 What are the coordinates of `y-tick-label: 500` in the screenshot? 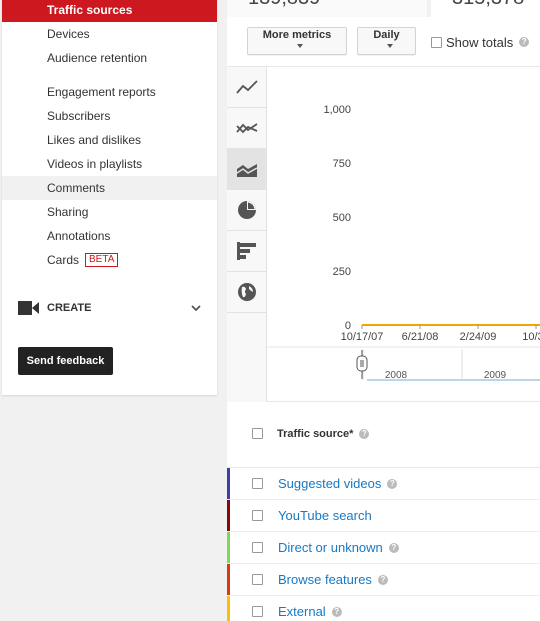 It's located at (342, 218).